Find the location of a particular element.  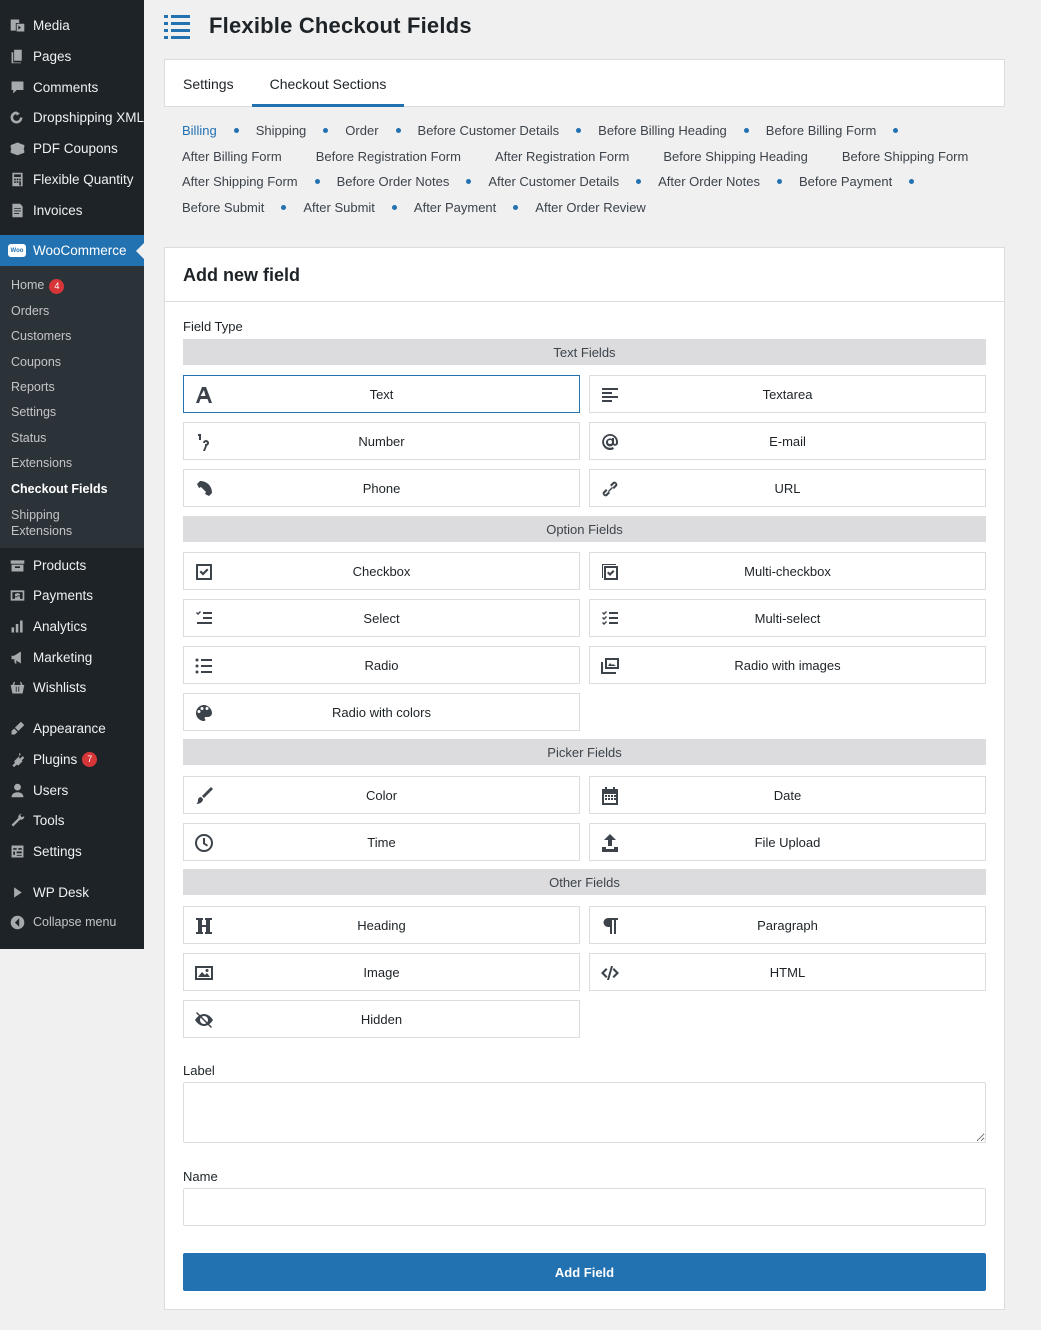

sidebar-item-label: Appearance is located at coordinates (69, 728).